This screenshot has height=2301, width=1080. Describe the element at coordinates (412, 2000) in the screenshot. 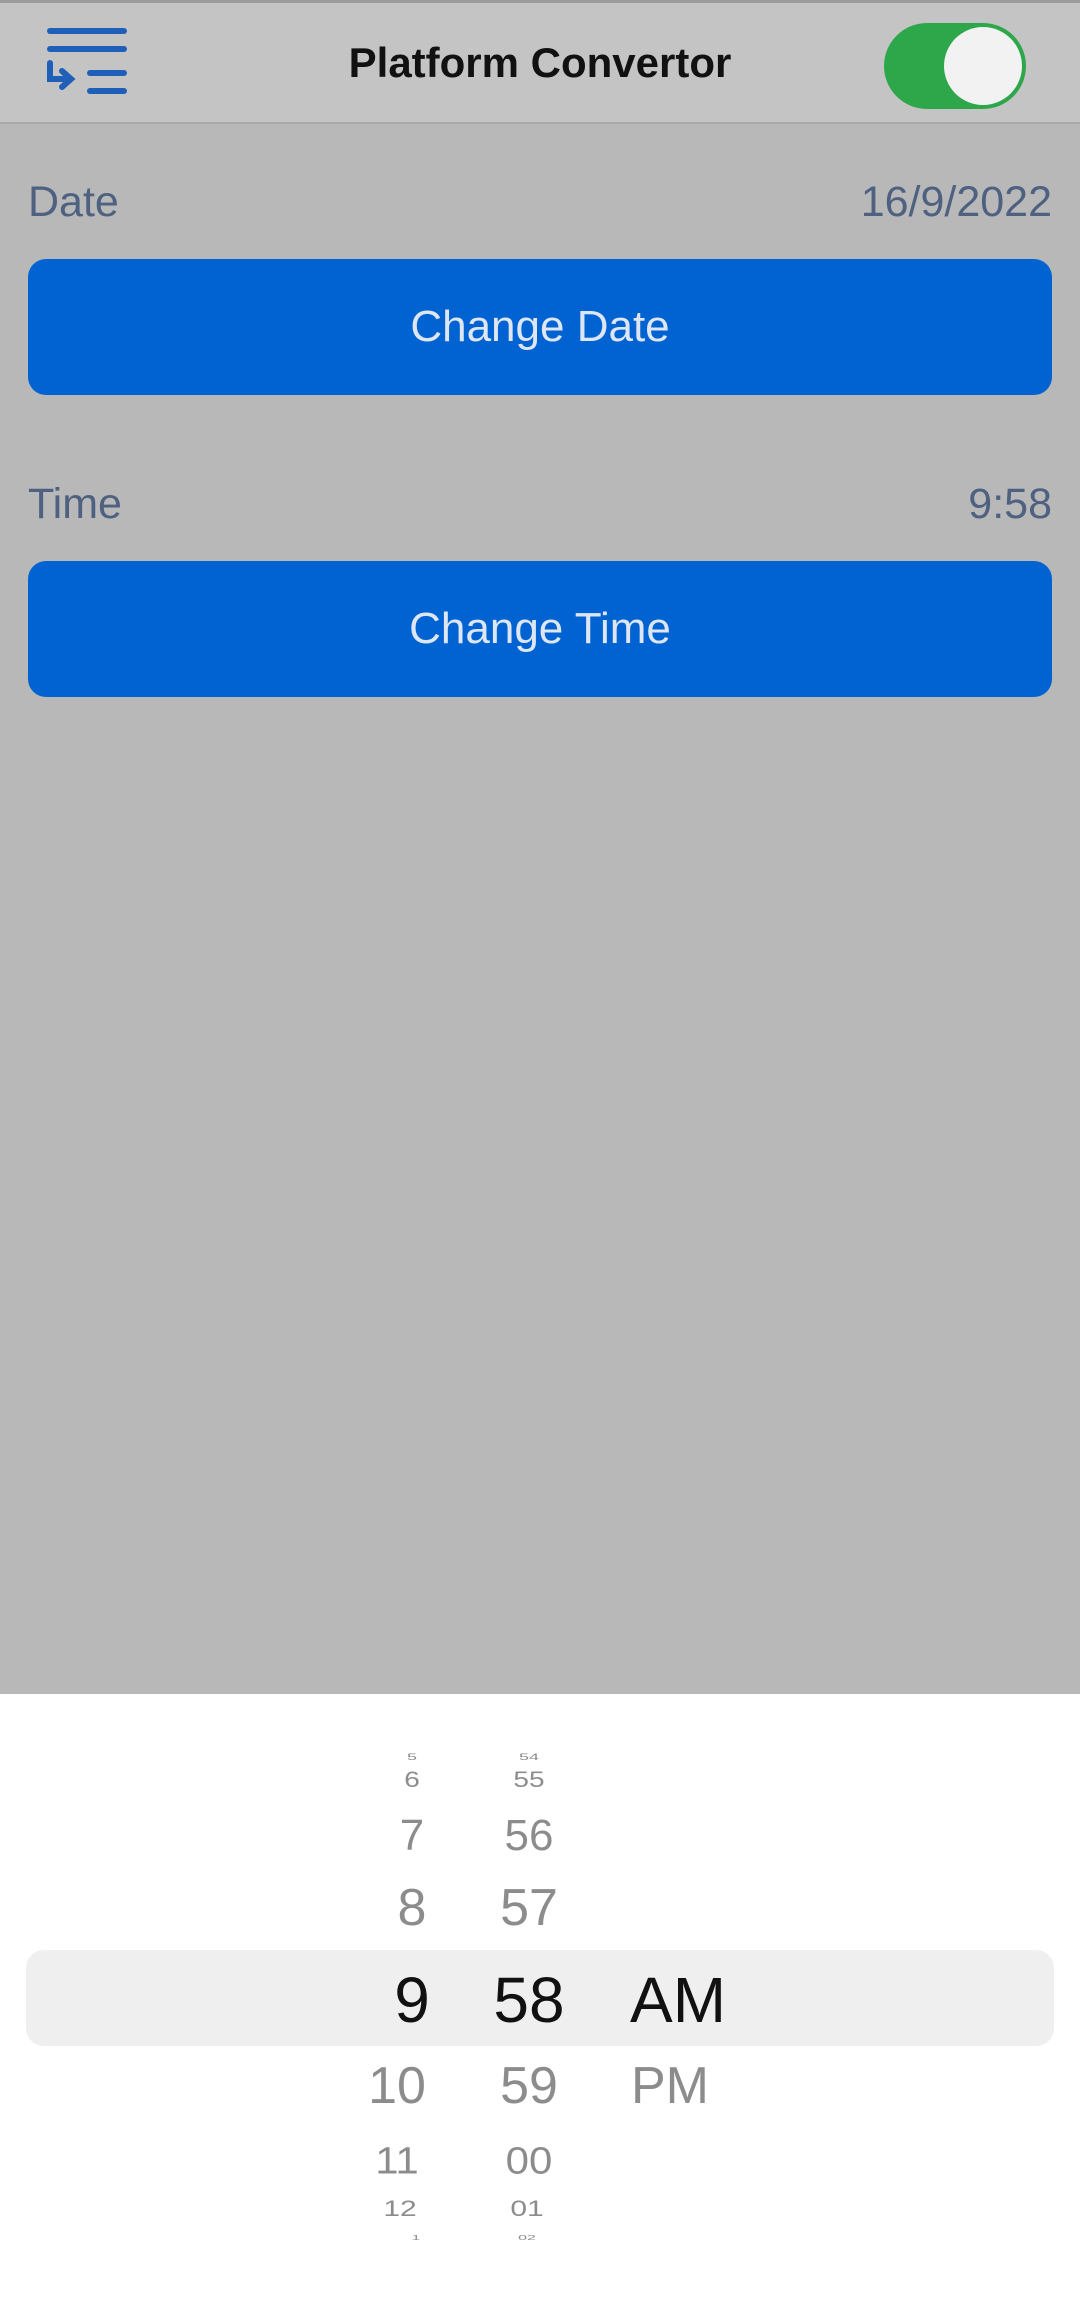

I see `picker-hour-selected: 9` at that location.